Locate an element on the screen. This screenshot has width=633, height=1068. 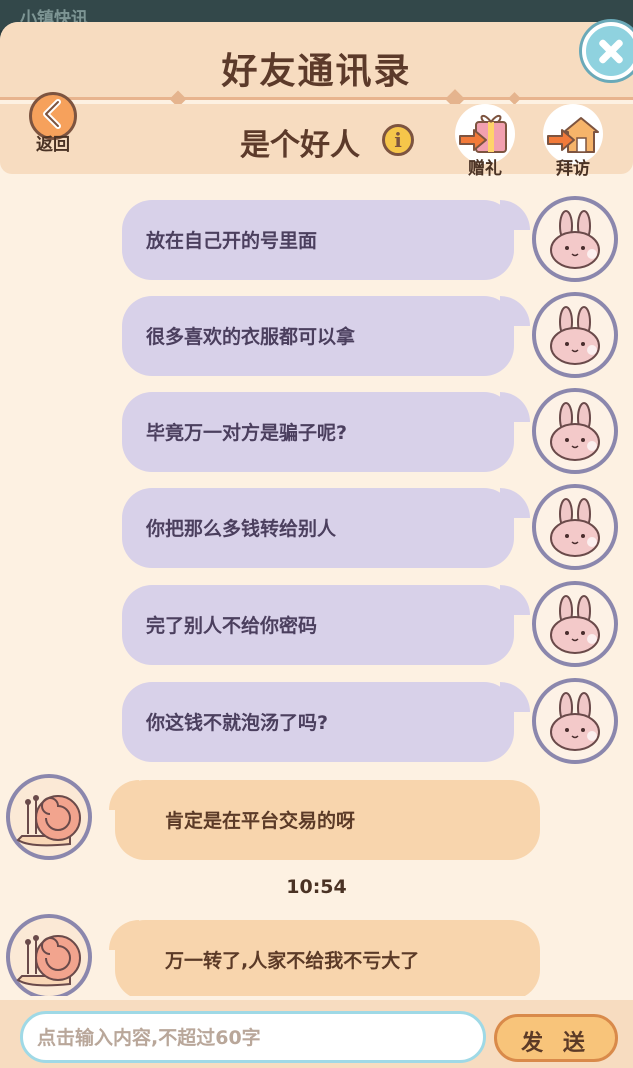
panel-header: 好友通讯录 is located at coordinates (316, 61).